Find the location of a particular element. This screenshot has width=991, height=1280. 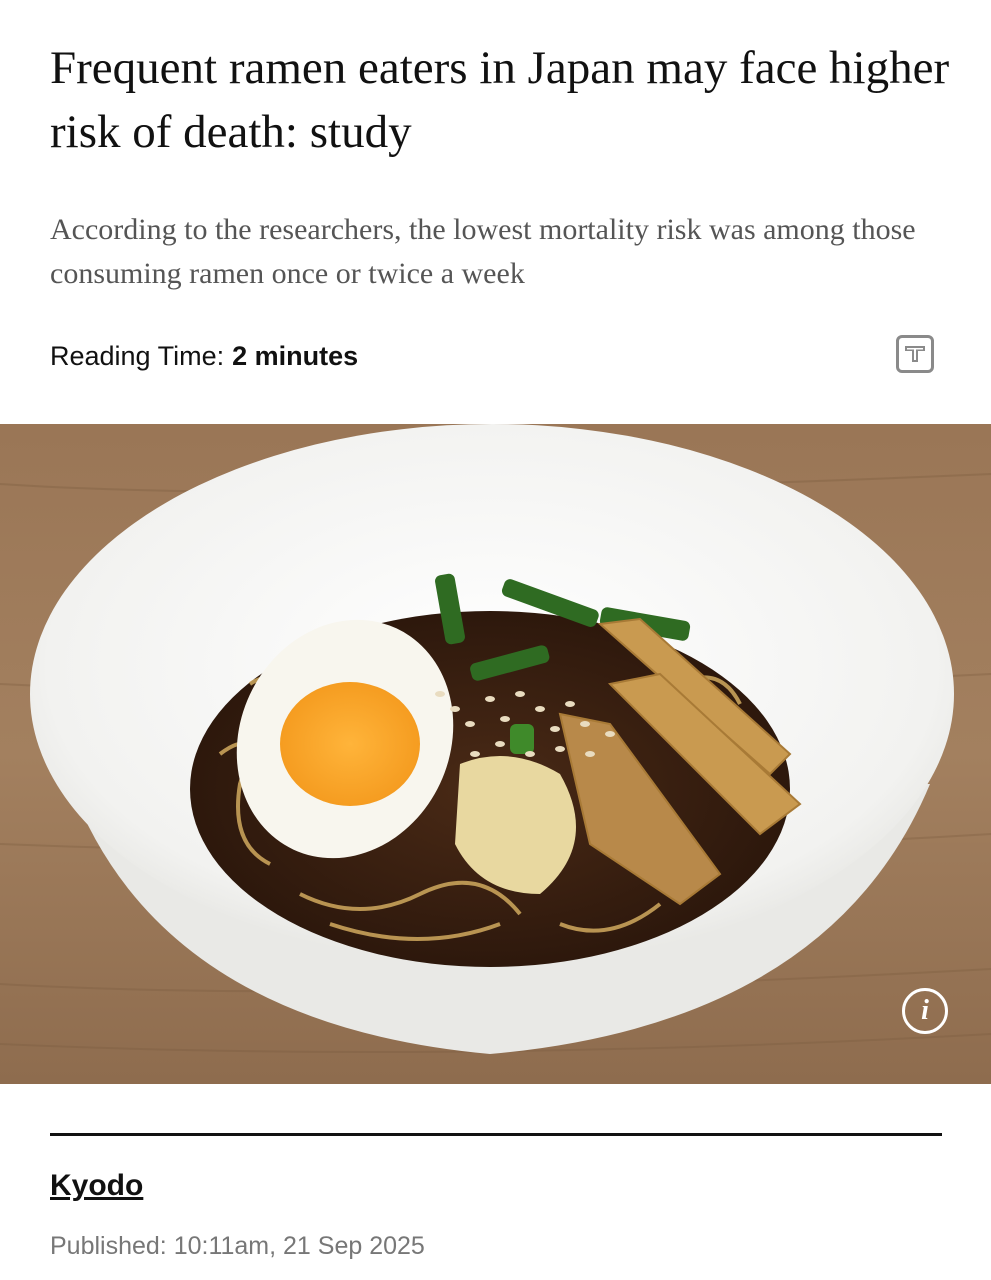

byline-divider is located at coordinates (496, 1134).